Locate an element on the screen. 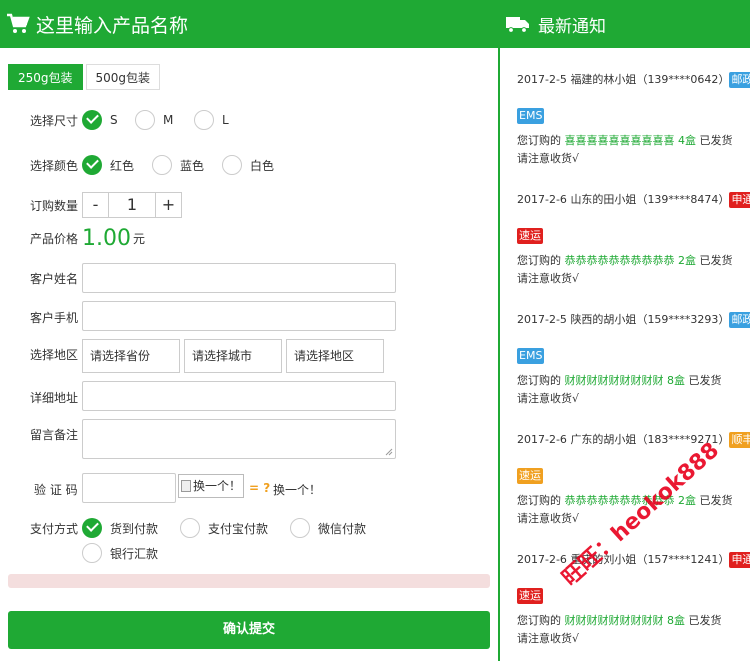 This screenshot has height=661, width=750. size-row: 选择尺寸 S M L is located at coordinates (129, 120).